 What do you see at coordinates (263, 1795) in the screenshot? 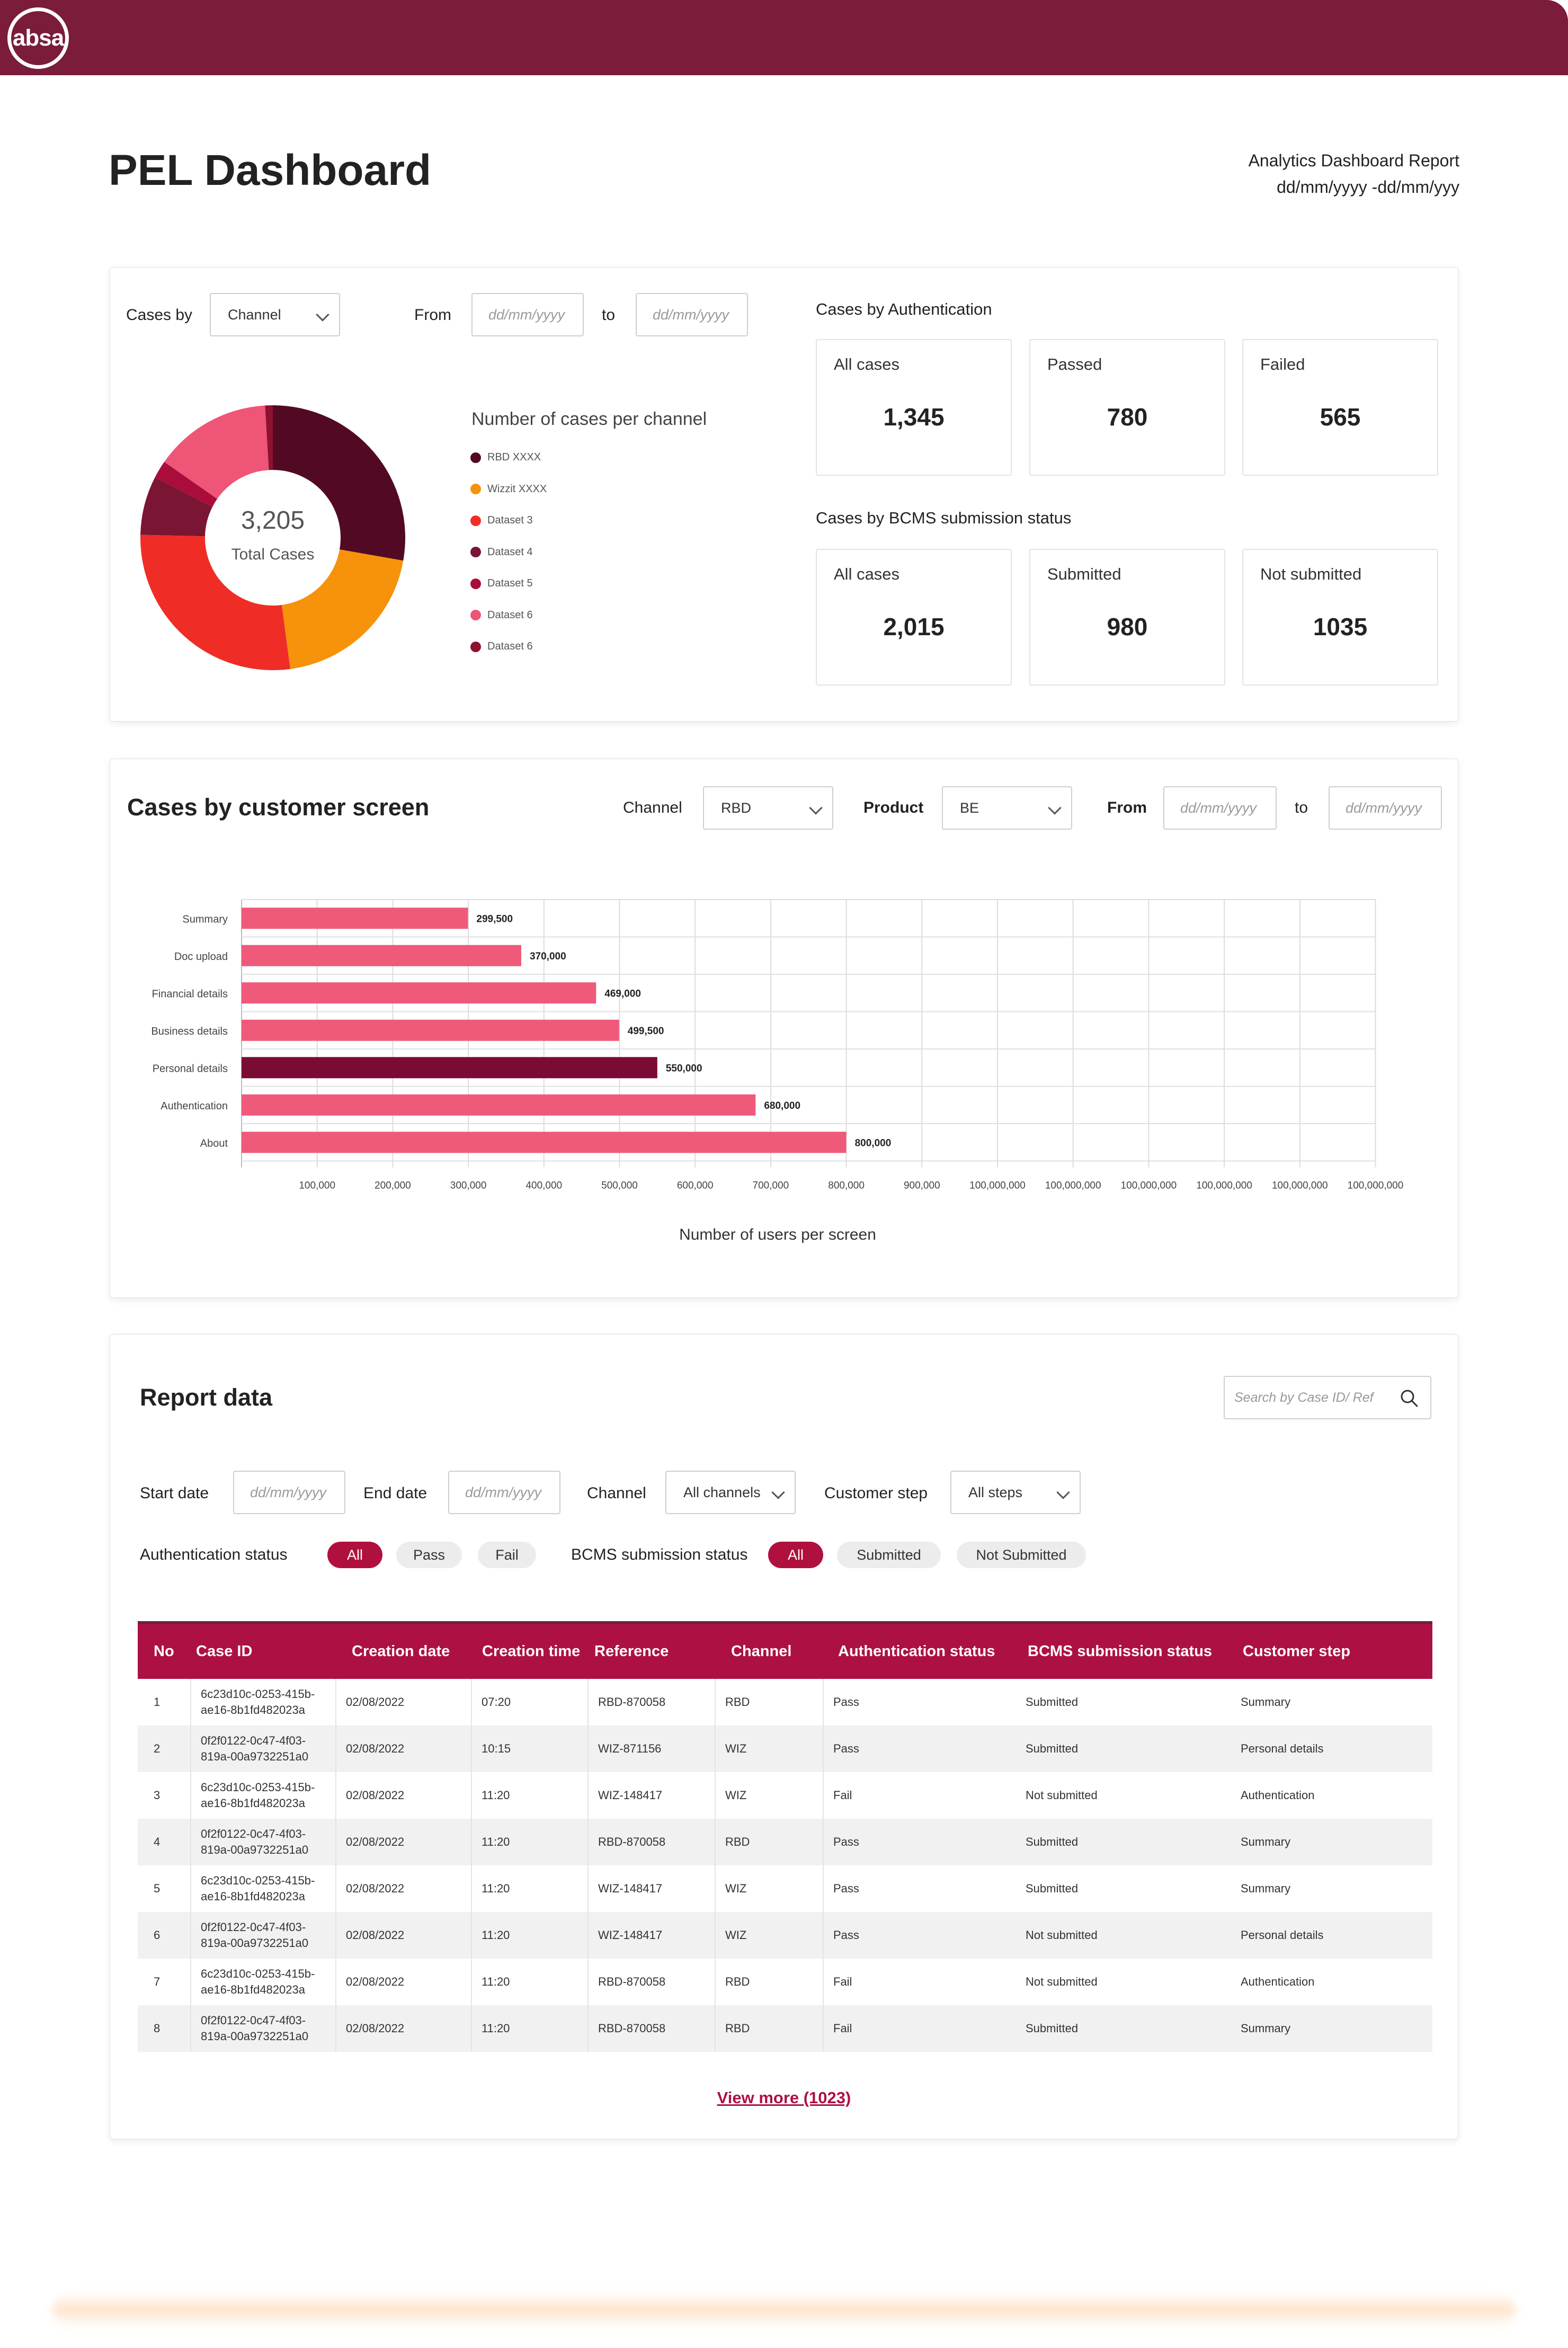
I see `cell-case-id: 6c23d10c-0253-415b-ae16-8b1fd482023a` at bounding box center [263, 1795].